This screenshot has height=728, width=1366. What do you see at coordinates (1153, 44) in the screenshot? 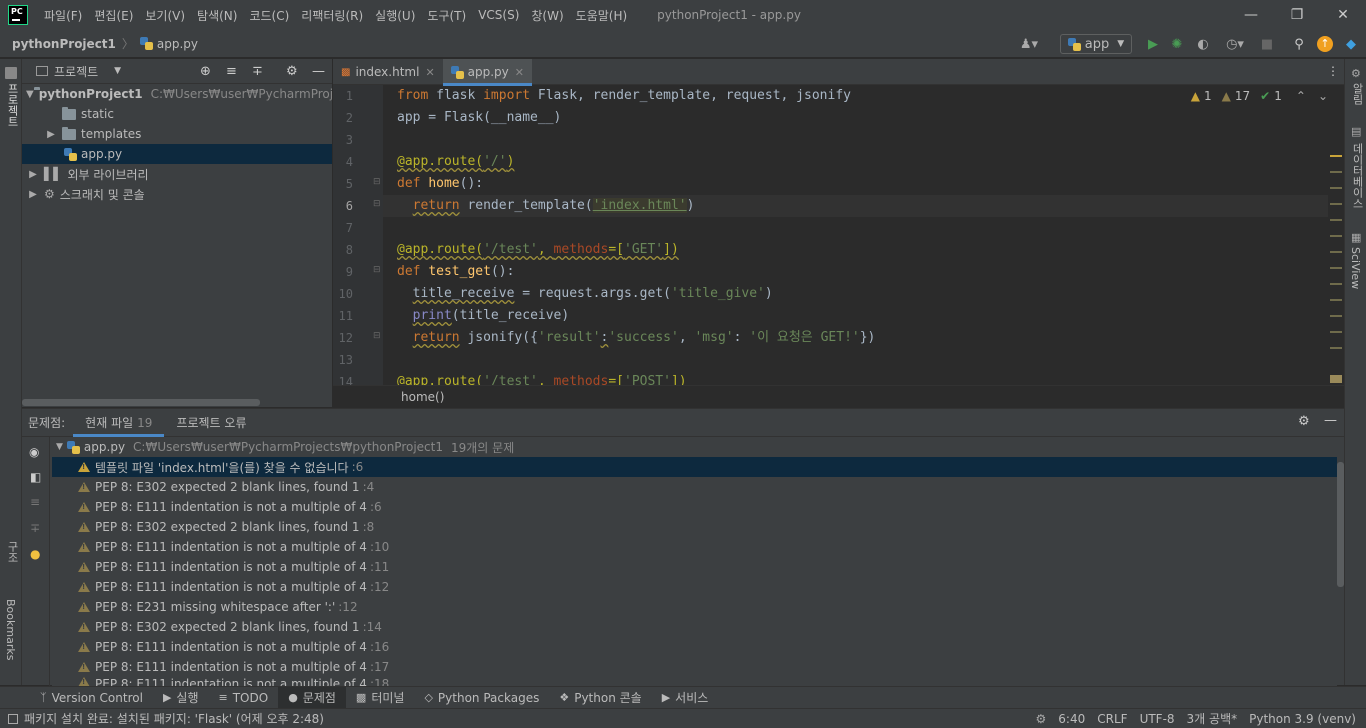
I see `run-icon: ▶` at bounding box center [1153, 44].